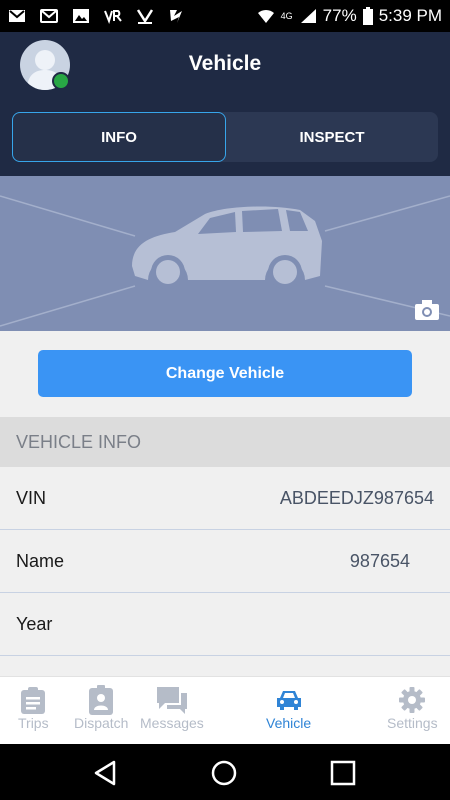 This screenshot has width=450, height=800. What do you see at coordinates (225, 442) in the screenshot?
I see `section-header: VEHICLE INFO` at bounding box center [225, 442].